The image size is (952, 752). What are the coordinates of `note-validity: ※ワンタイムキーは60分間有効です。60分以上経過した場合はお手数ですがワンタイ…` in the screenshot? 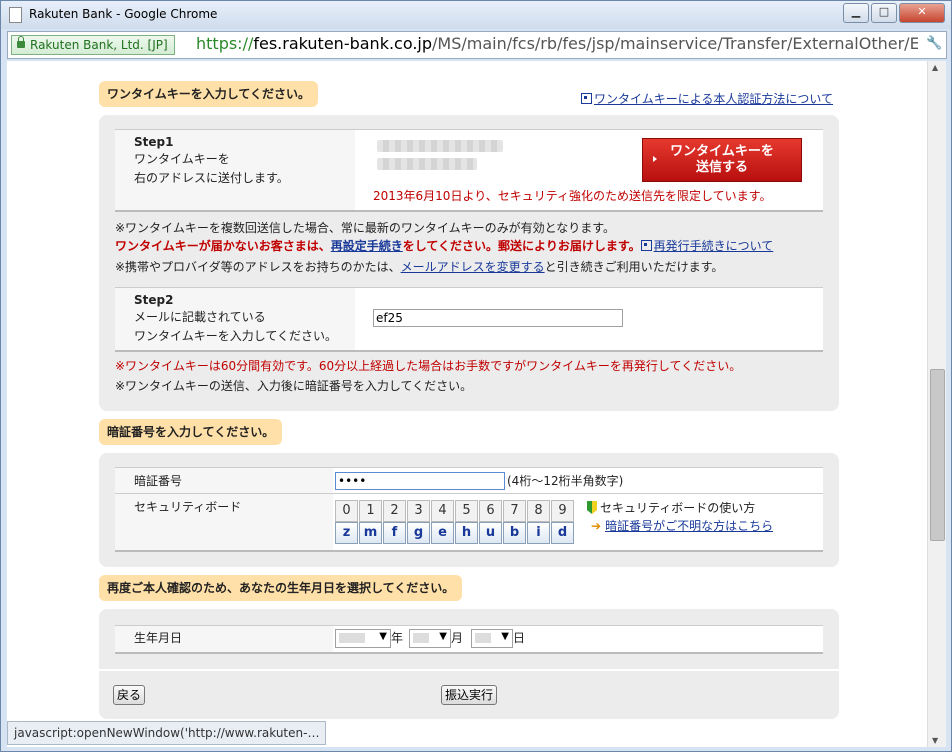 It's located at (428, 366).